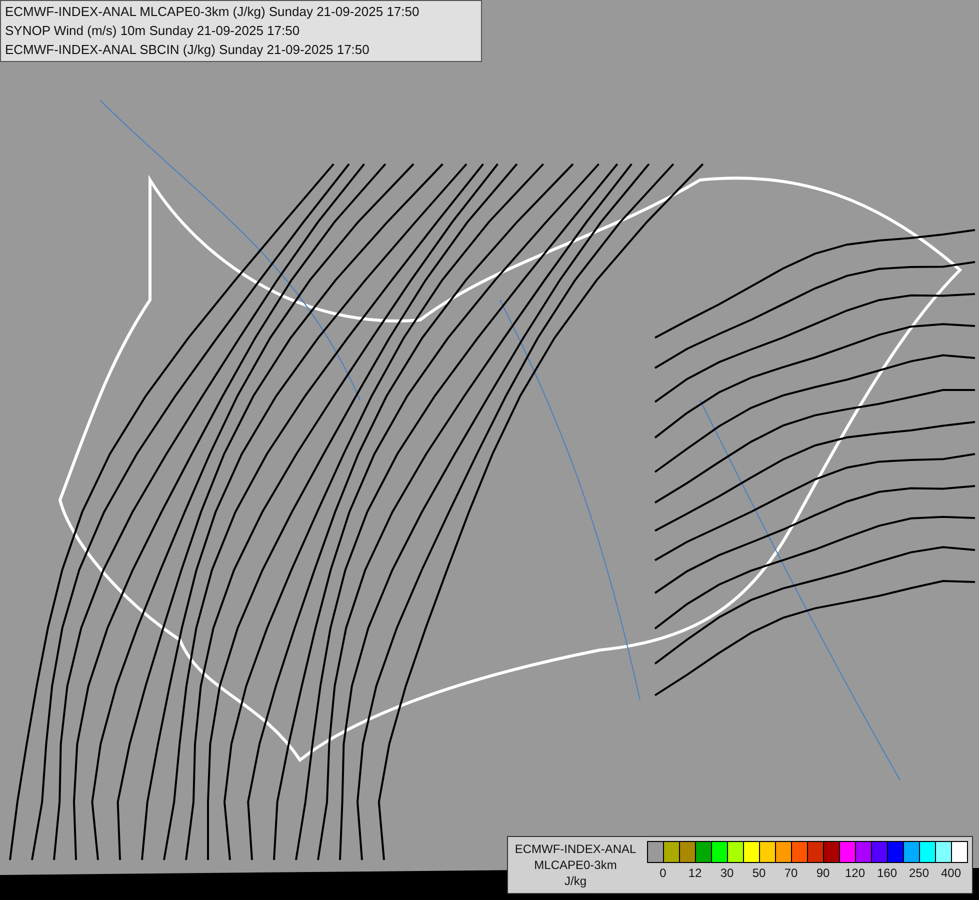  What do you see at coordinates (575, 849) in the screenshot?
I see `legend-title: ECMWF-INDEX-ANAL` at bounding box center [575, 849].